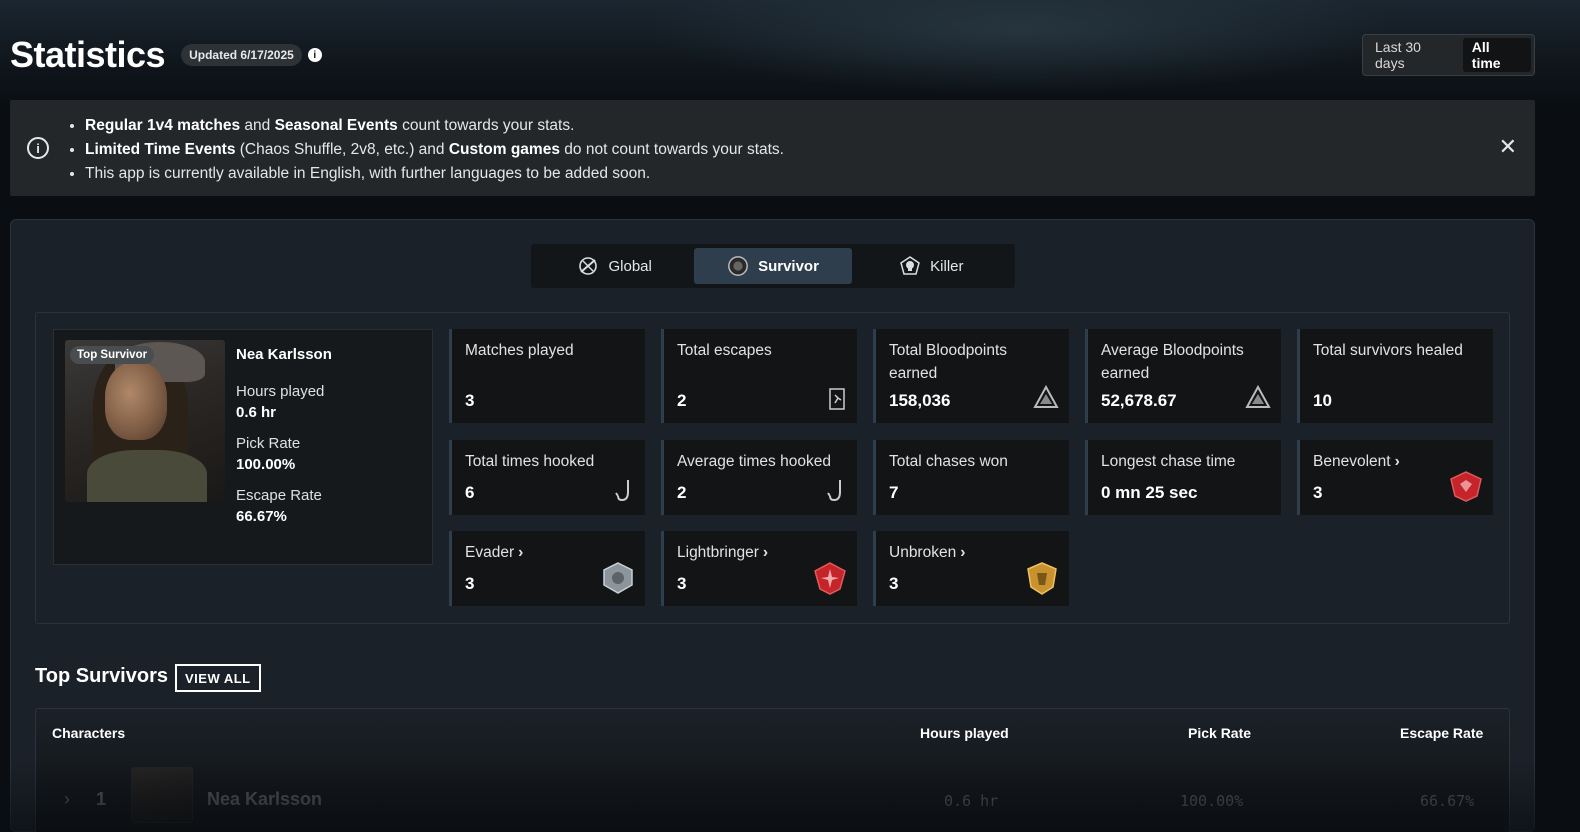  I want to click on exit-door-icon, so click(837, 401).